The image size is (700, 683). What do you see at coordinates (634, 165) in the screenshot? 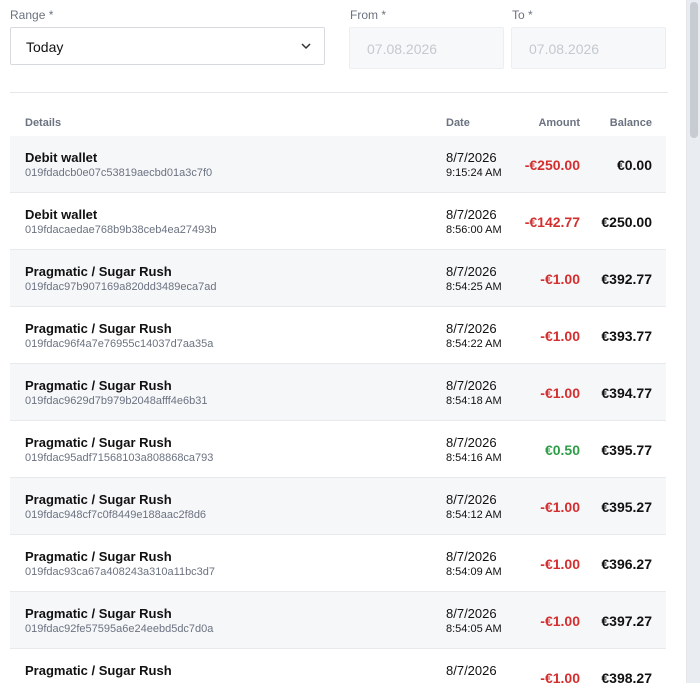
I see `row-balance: €0.00` at bounding box center [634, 165].